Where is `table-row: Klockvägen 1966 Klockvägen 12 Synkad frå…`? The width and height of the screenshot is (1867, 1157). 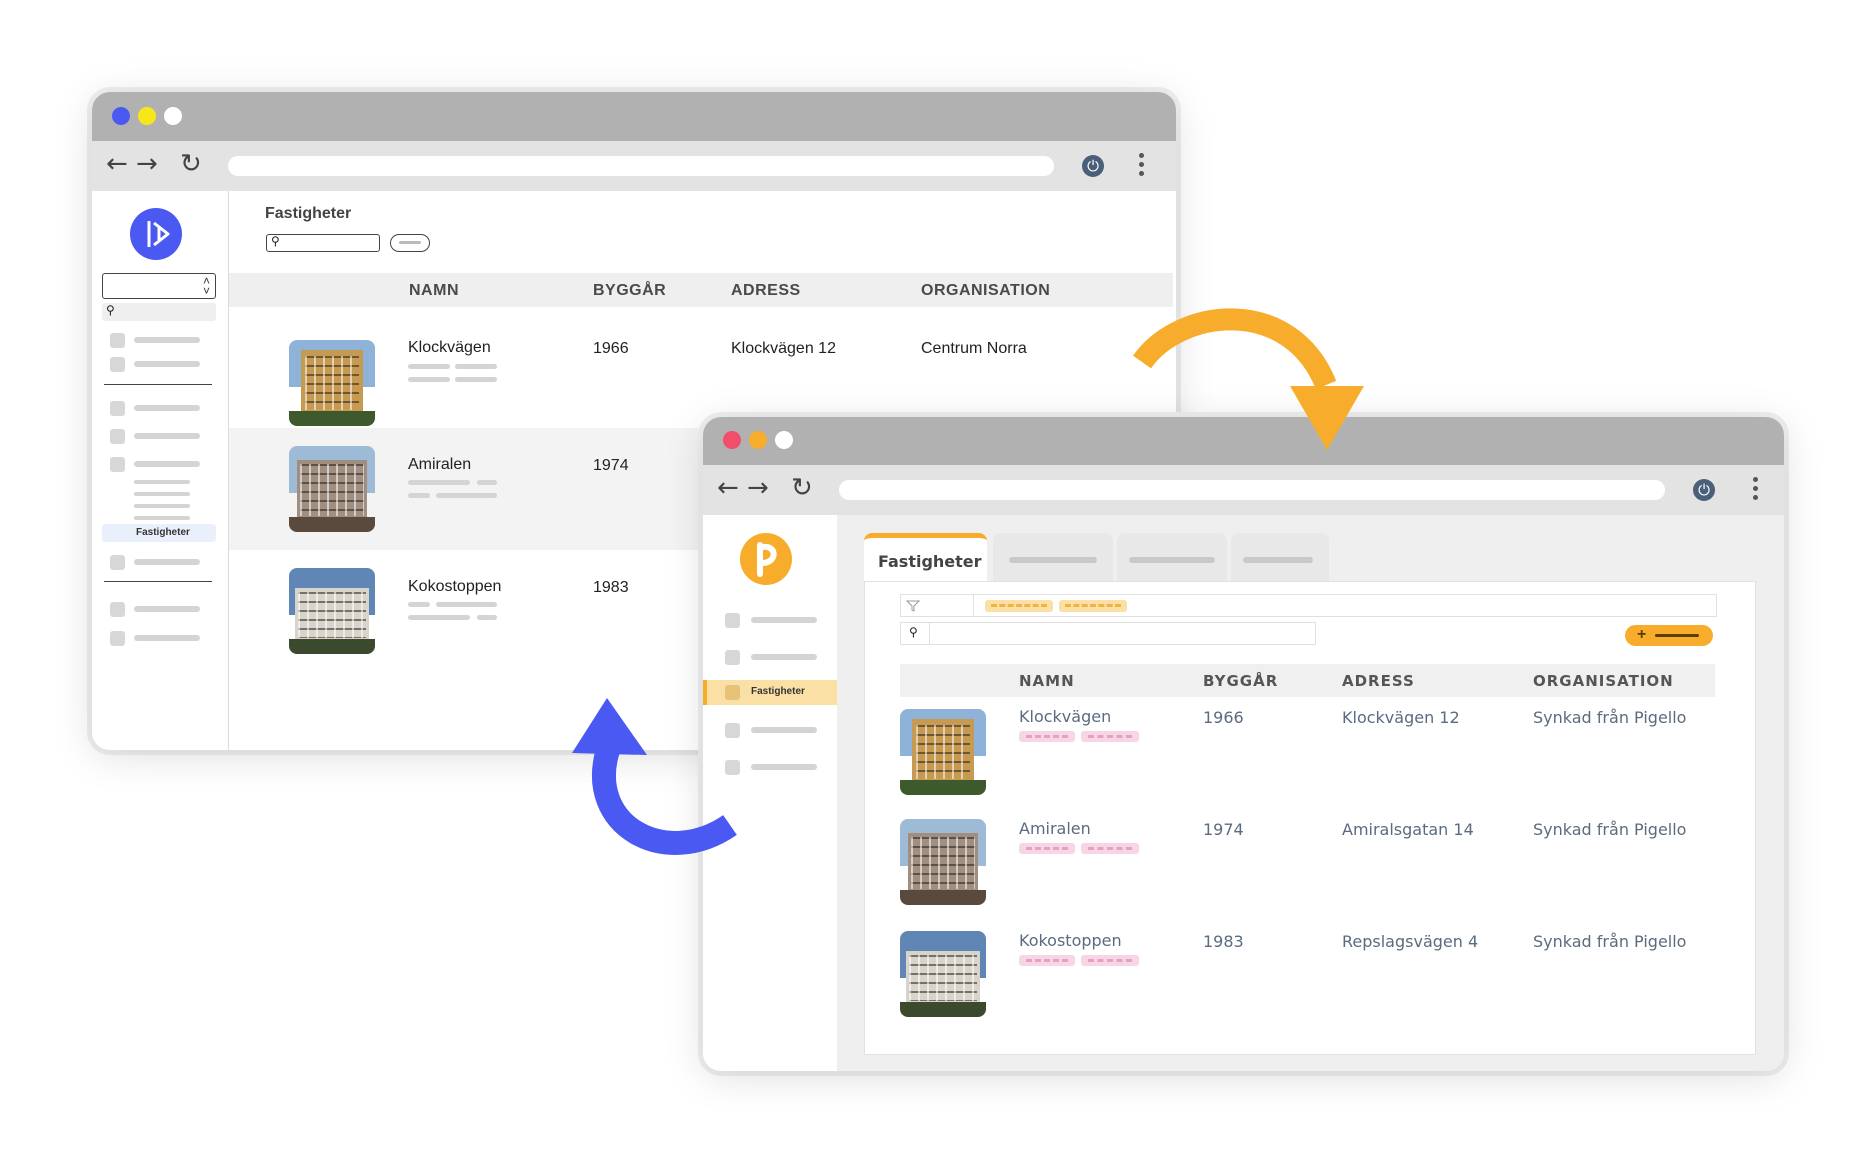
table-row: Klockvägen 1966 Klockvägen 12 Synkad frå… is located at coordinates (1307, 757).